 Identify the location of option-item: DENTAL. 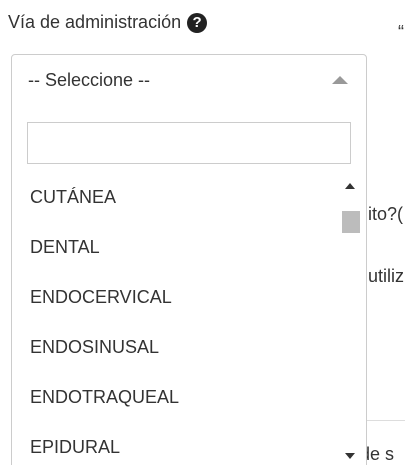
(176, 247).